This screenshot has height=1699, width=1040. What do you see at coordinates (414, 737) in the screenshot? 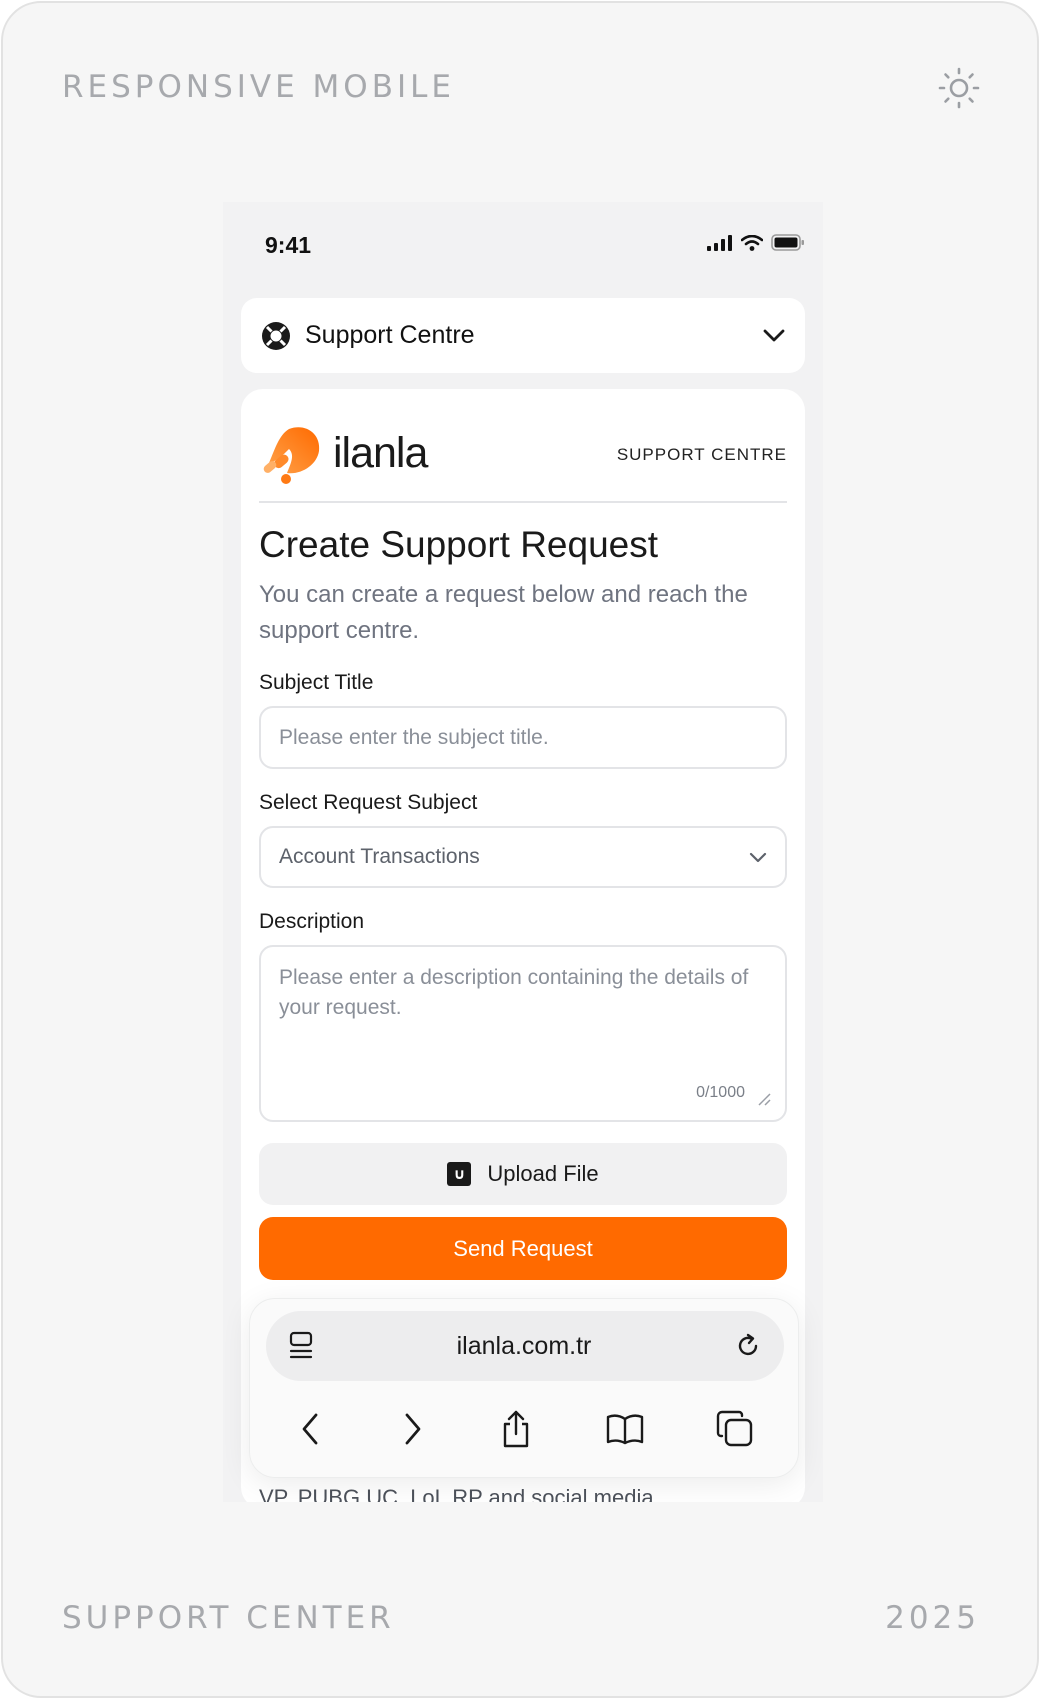
I see `subject-title-placeholder: Please enter the subject title.` at bounding box center [414, 737].